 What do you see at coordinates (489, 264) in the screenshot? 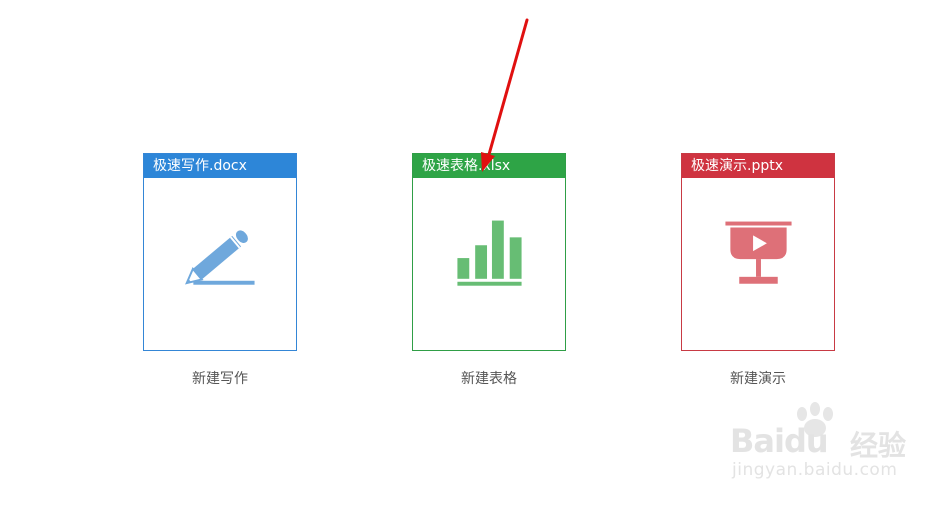
I see `bar-chart-icon` at bounding box center [489, 264].